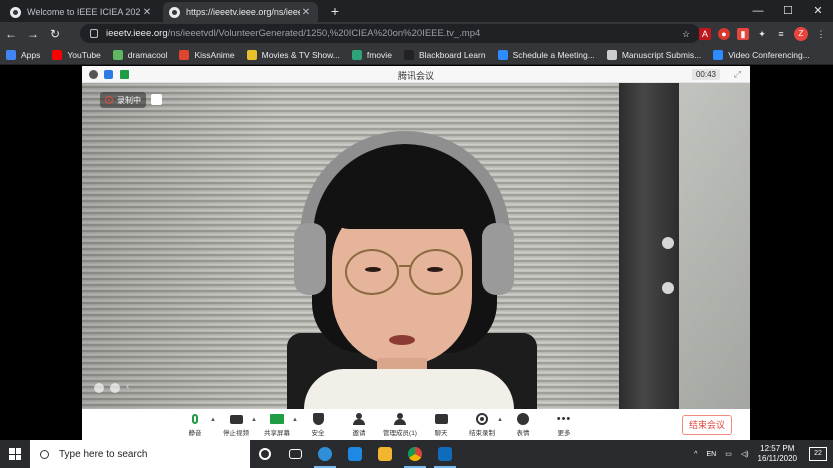  I want to click on chrome-button, so click(415, 454).